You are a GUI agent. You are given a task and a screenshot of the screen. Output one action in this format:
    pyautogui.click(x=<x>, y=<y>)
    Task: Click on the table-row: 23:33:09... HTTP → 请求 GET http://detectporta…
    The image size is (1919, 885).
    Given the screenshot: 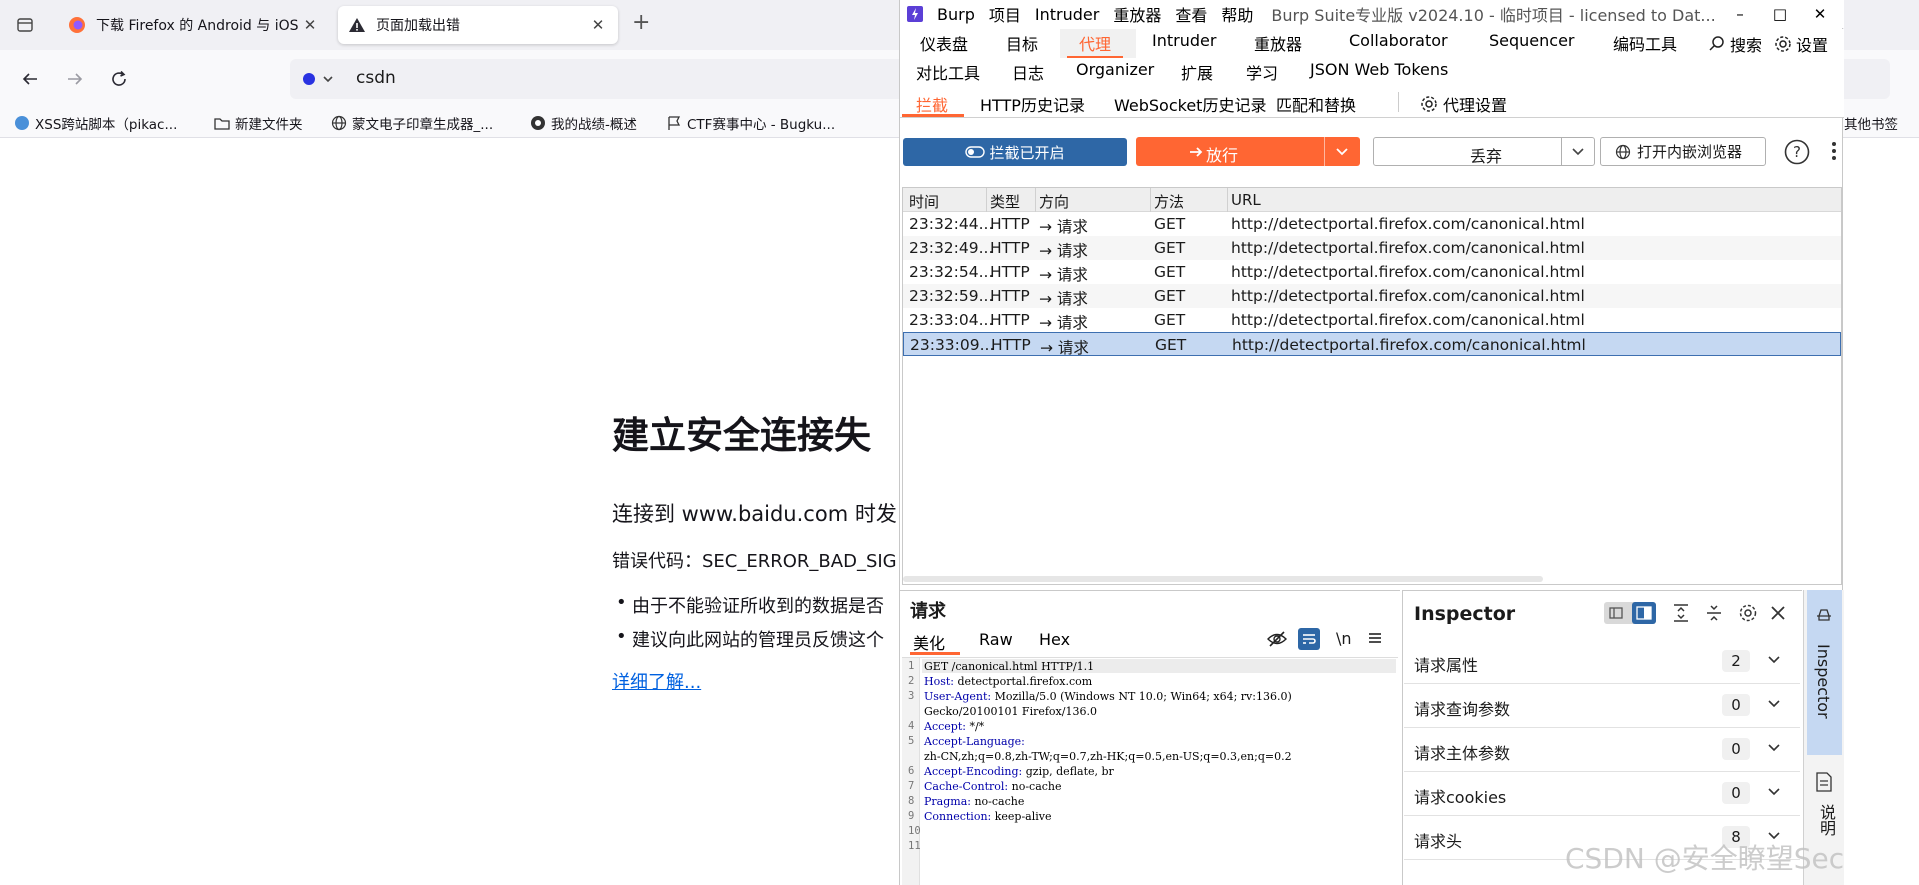 What is the action you would take?
    pyautogui.click(x=1372, y=344)
    